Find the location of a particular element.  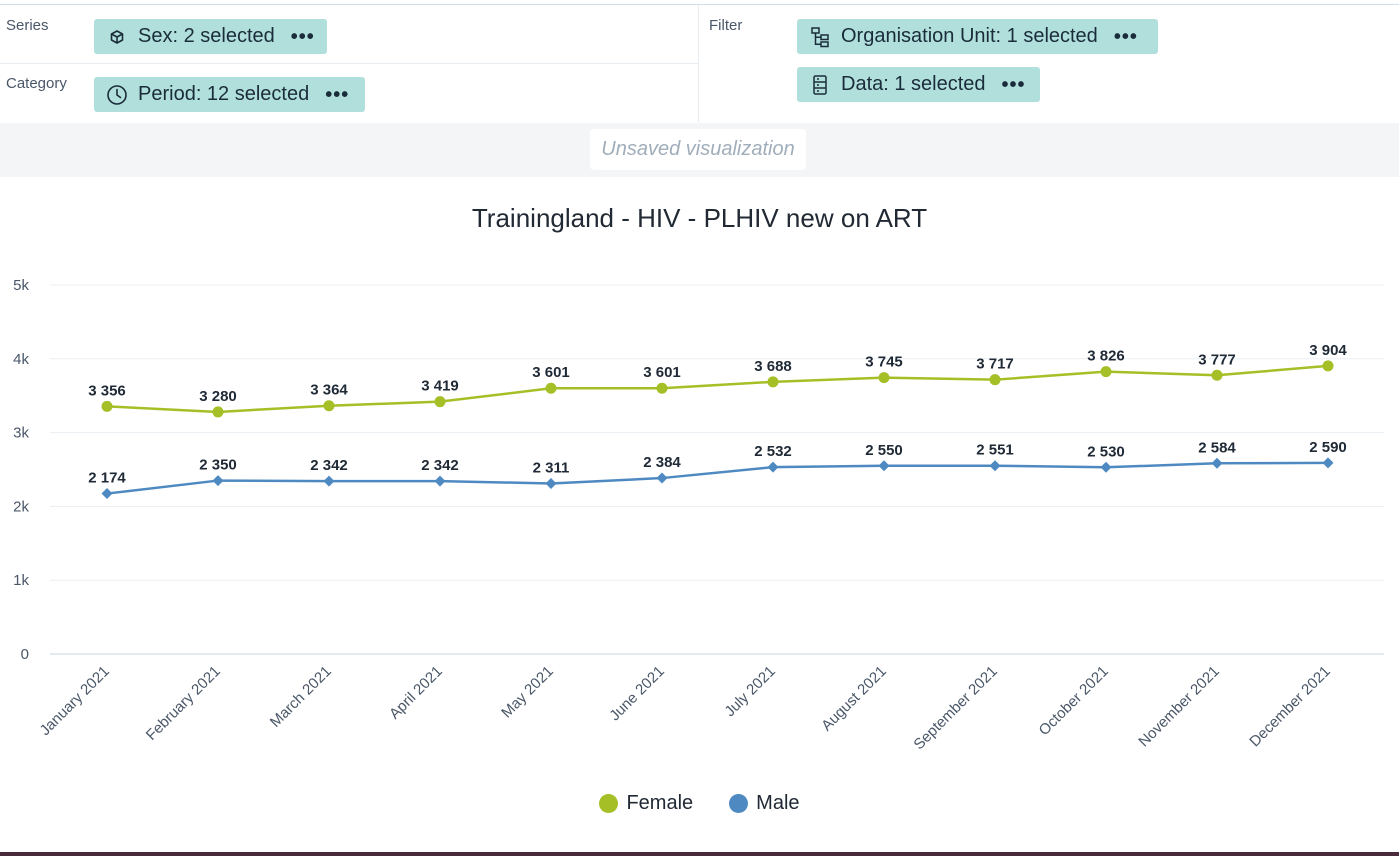

data-label: 3 904 is located at coordinates (1328, 350).